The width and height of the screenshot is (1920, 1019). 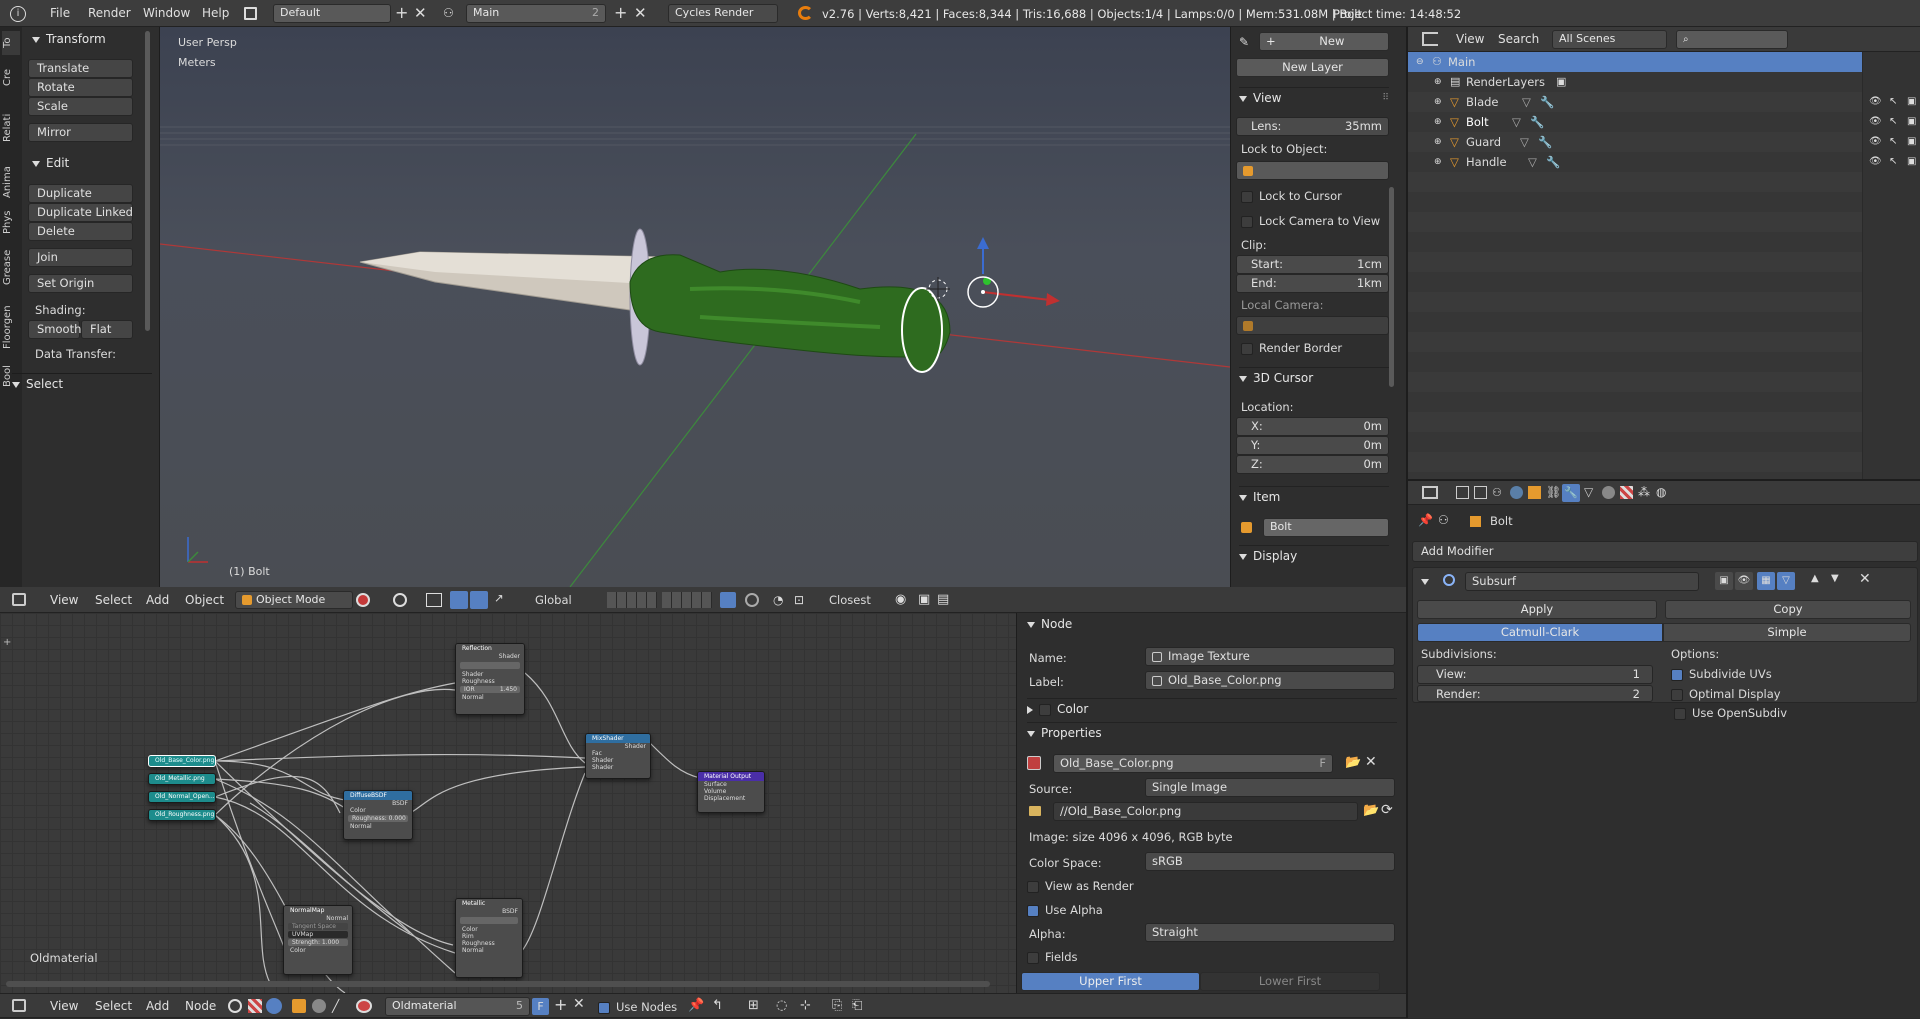 What do you see at coordinates (1724, 581) in the screenshot?
I see `render-toggle-icon: ▣` at bounding box center [1724, 581].